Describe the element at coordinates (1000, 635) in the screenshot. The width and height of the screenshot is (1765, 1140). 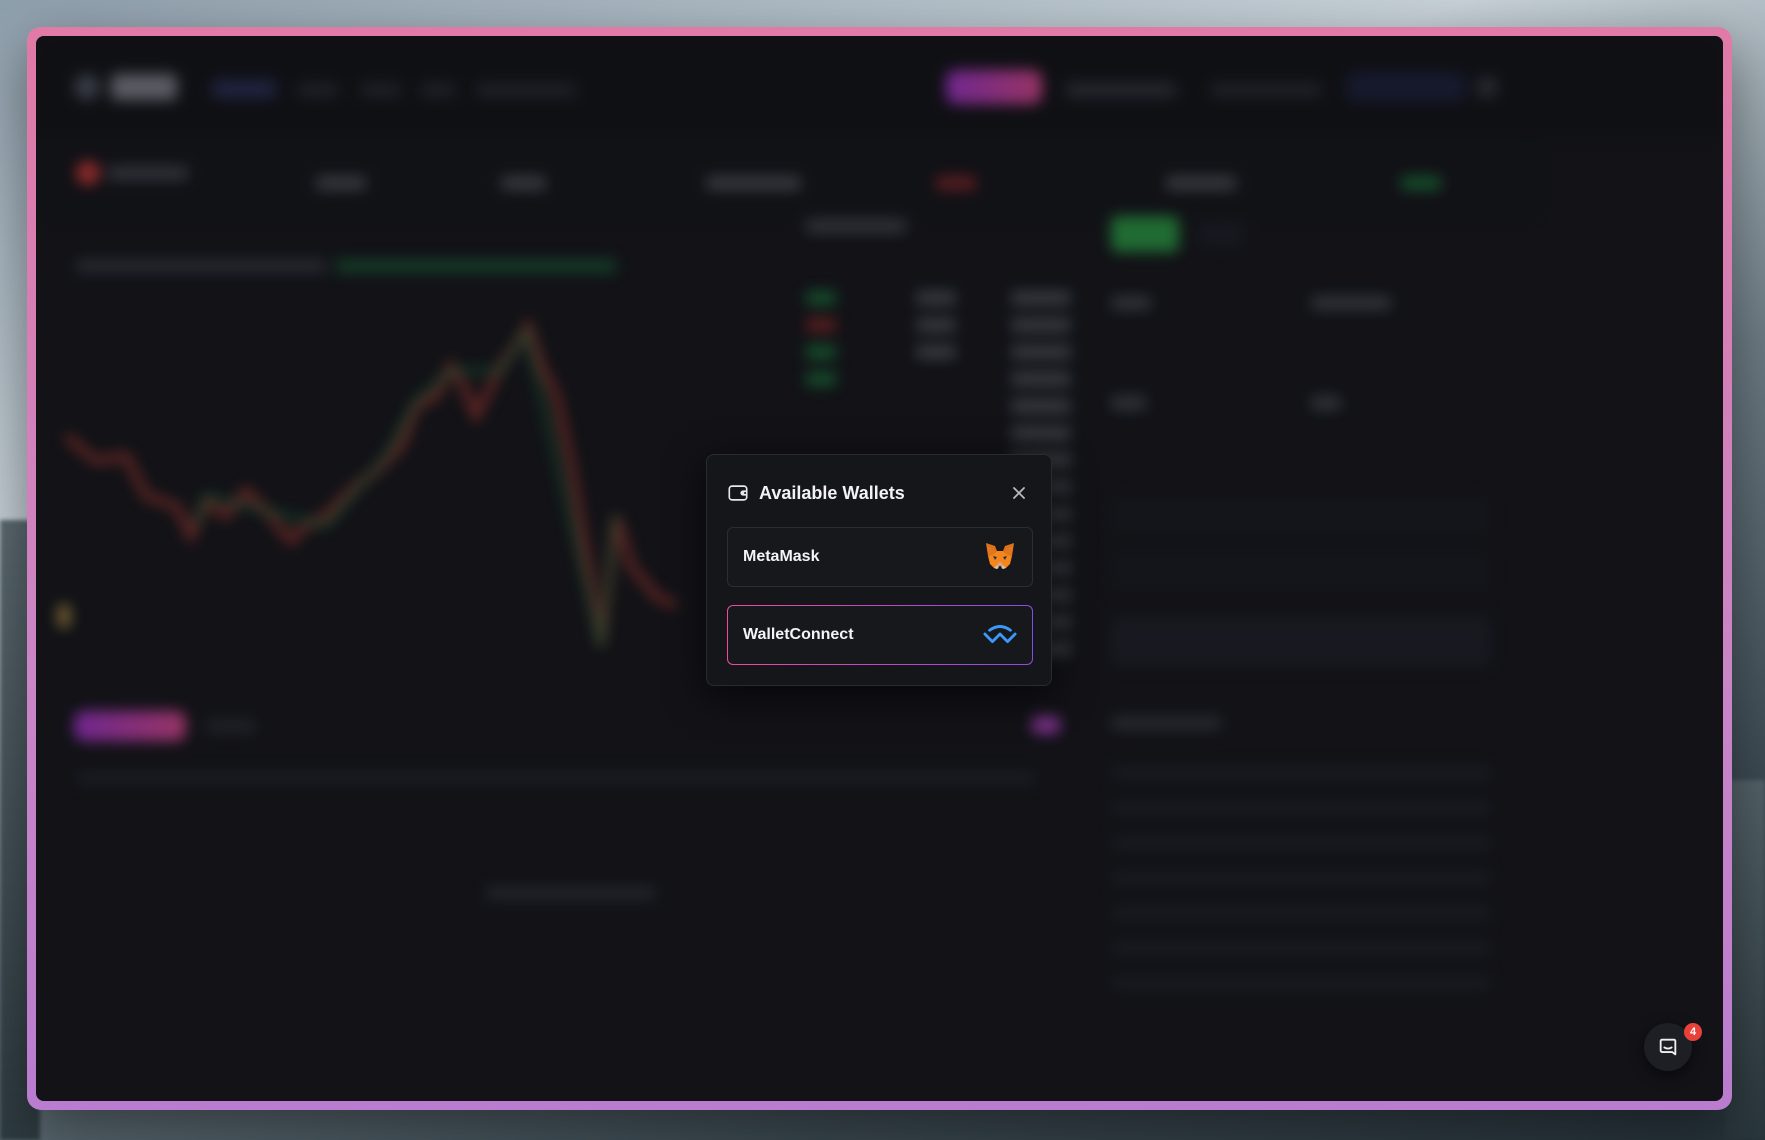
I see `walletconnect-icon` at that location.